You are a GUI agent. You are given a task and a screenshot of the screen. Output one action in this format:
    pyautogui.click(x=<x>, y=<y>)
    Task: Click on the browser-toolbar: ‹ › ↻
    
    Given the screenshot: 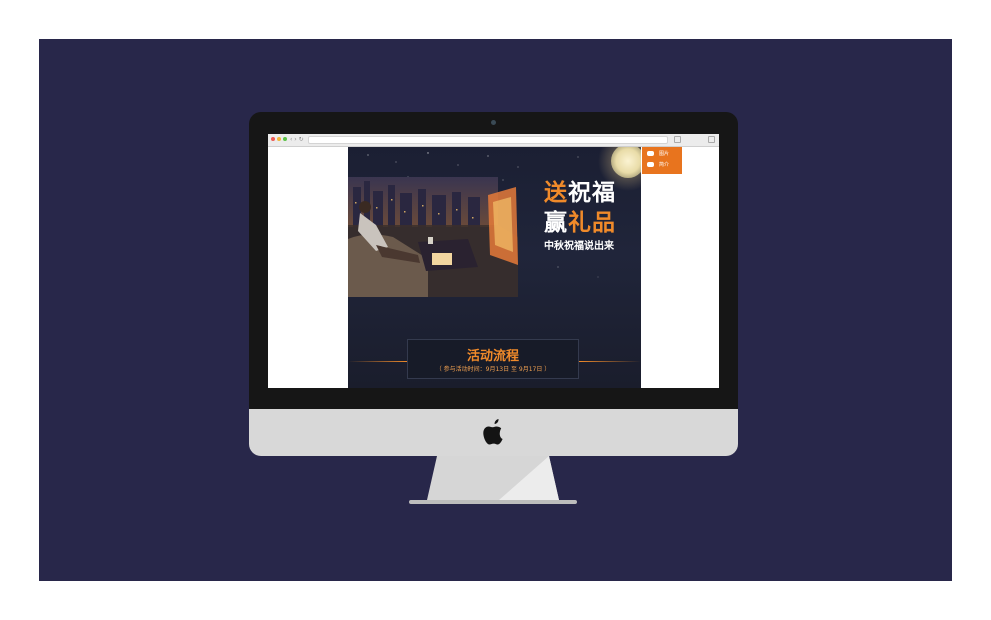 What is the action you would take?
    pyautogui.click(x=493, y=140)
    